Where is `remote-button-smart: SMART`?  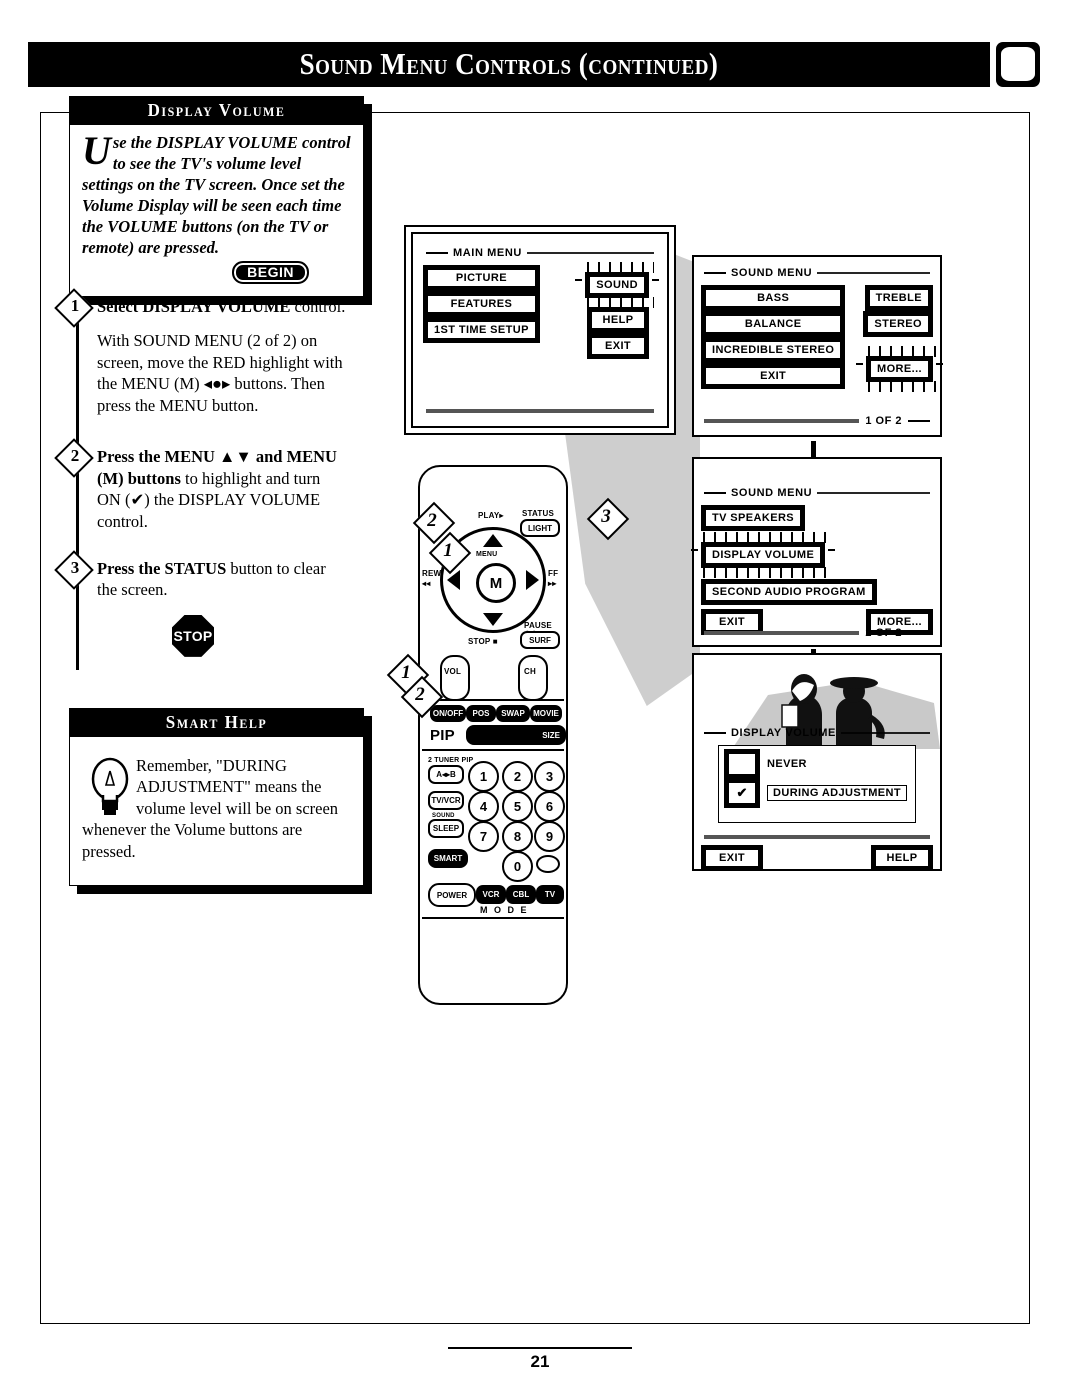
remote-button-smart: SMART is located at coordinates (448, 858).